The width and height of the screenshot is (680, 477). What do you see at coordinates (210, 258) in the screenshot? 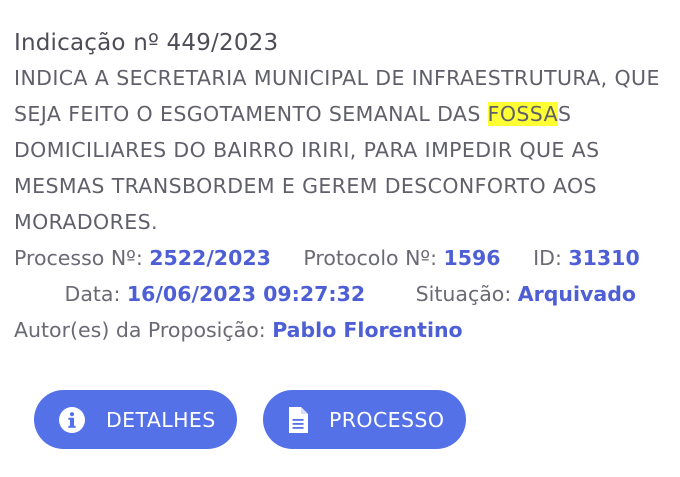
I see `processo-value: 2522/2023` at bounding box center [210, 258].